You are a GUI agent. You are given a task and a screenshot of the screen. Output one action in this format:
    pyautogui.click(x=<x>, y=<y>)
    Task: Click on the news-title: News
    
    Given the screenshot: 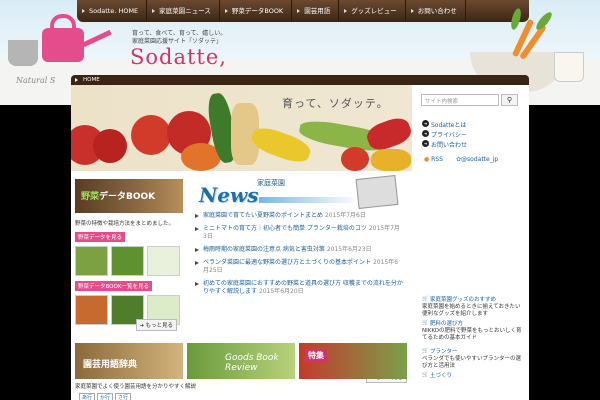 What is the action you would take?
    pyautogui.click(x=229, y=195)
    